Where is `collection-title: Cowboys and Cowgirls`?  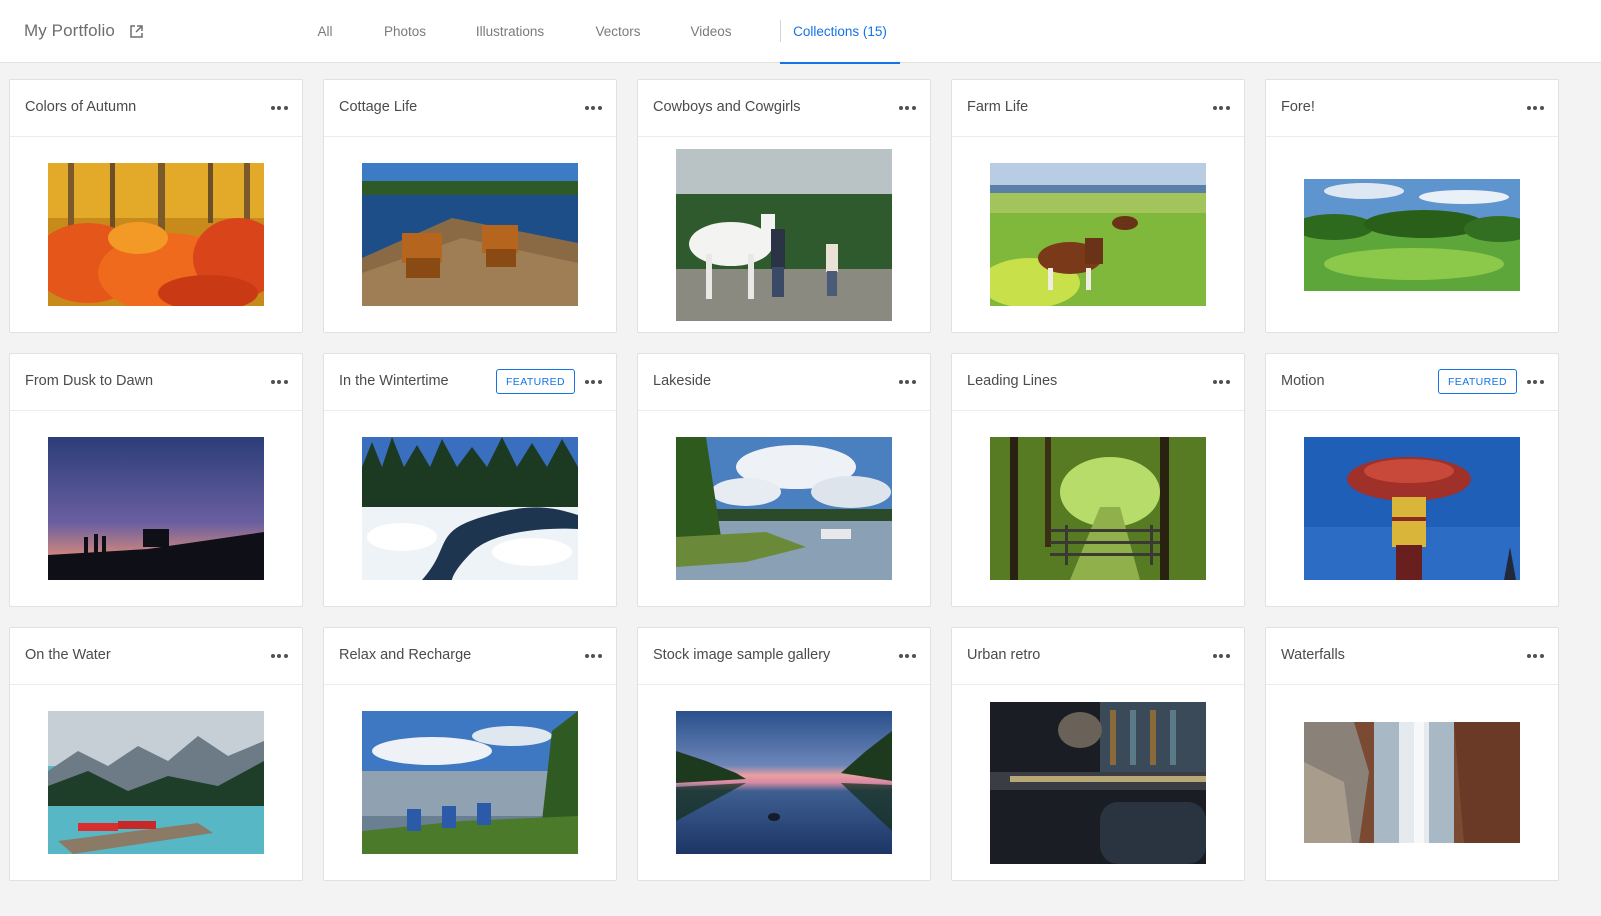
collection-title: Cowboys and Cowgirls is located at coordinates (727, 107).